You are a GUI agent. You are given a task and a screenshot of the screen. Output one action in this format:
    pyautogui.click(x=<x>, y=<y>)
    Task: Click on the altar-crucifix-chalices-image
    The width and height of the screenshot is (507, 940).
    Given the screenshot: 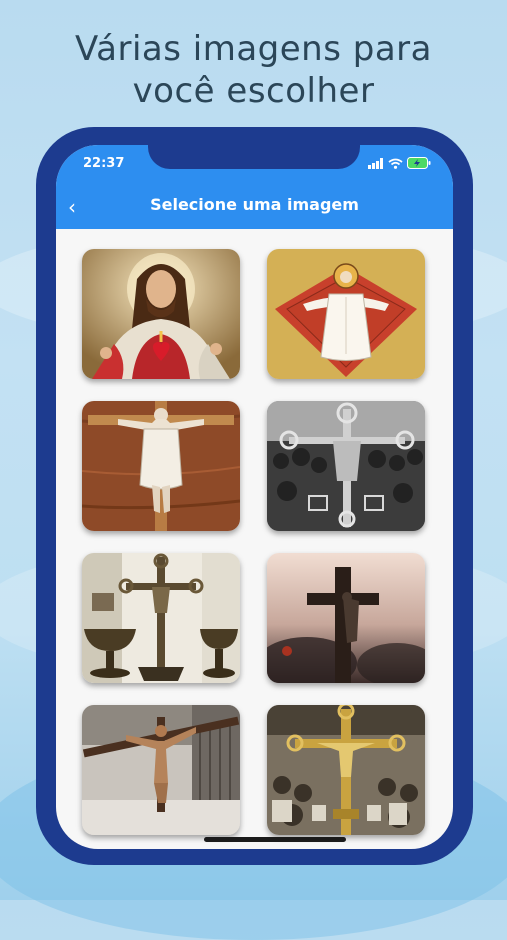 What is the action you would take?
    pyautogui.click(x=161, y=618)
    